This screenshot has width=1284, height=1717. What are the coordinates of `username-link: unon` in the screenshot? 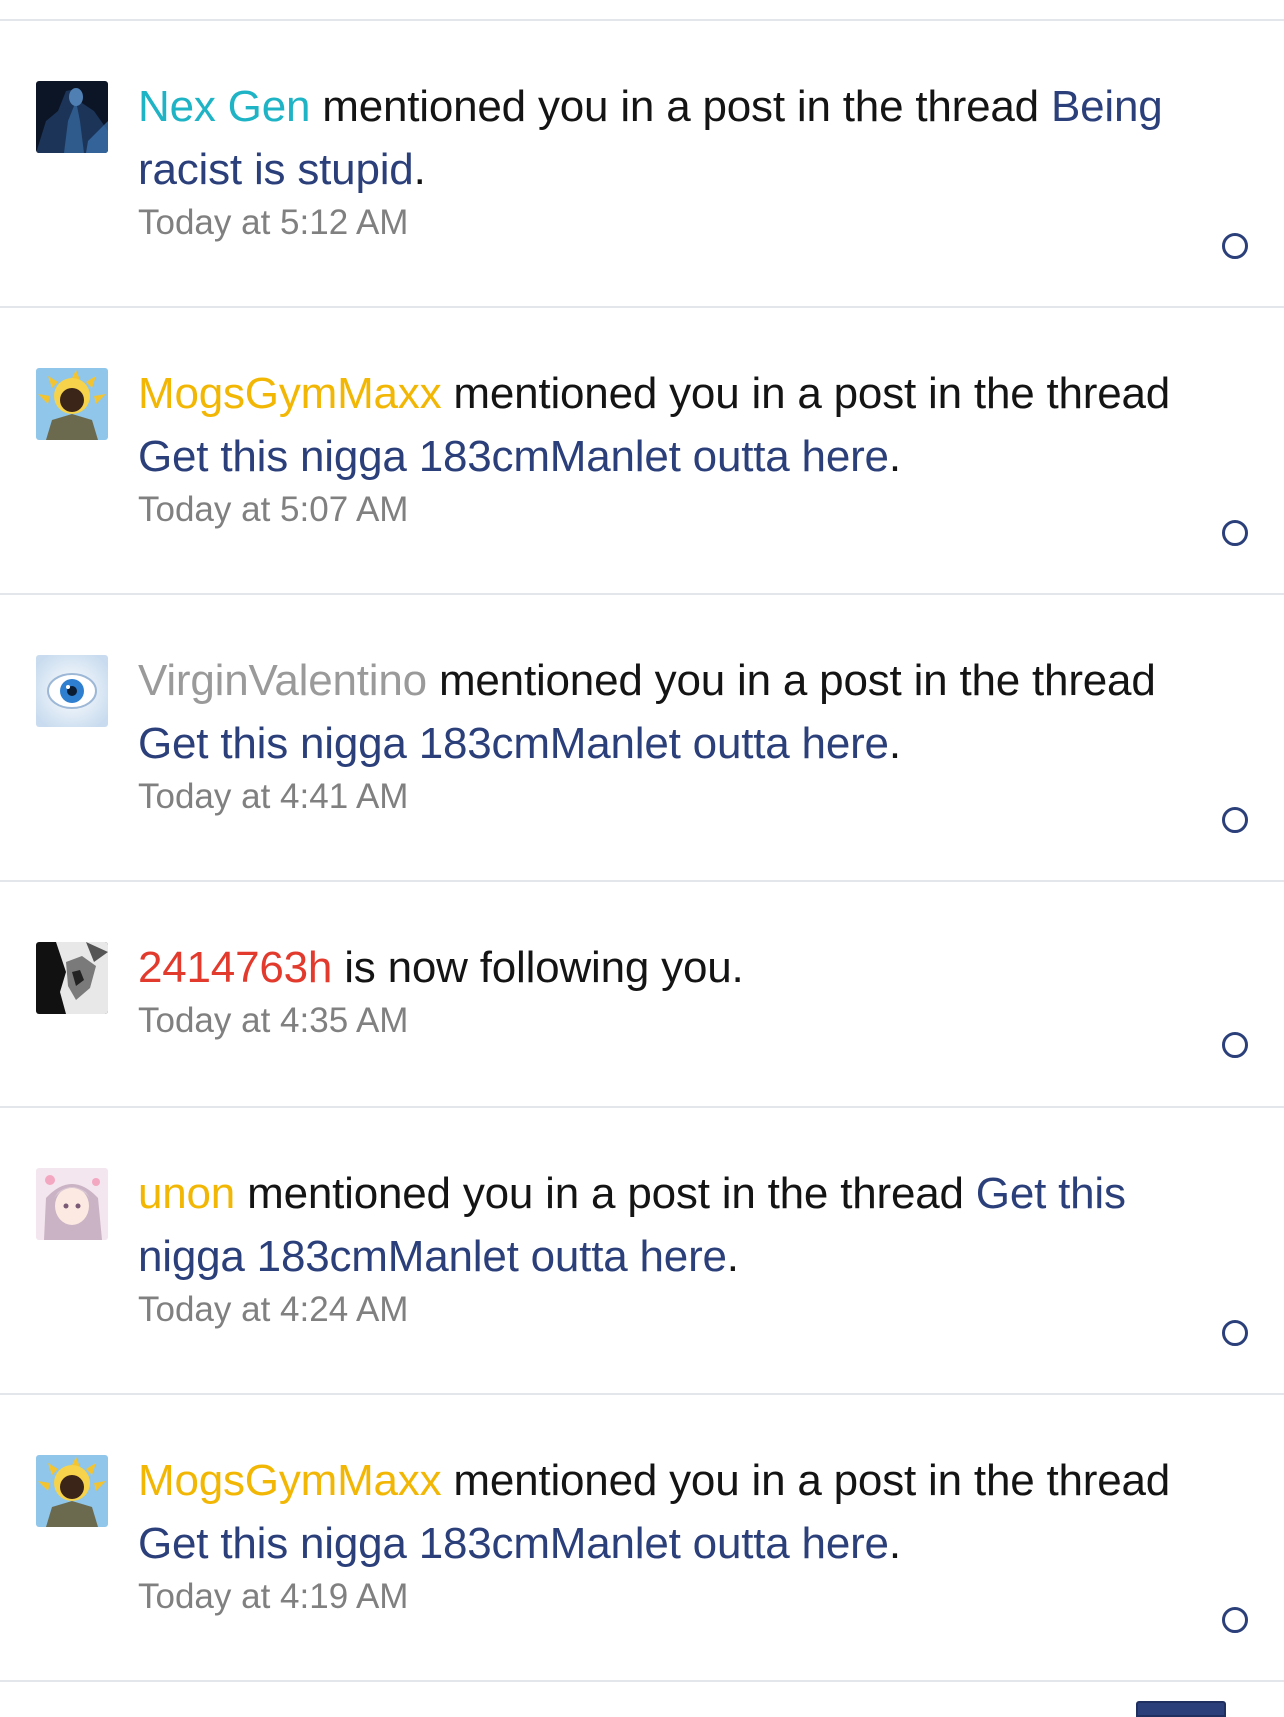 It's located at (186, 1193).